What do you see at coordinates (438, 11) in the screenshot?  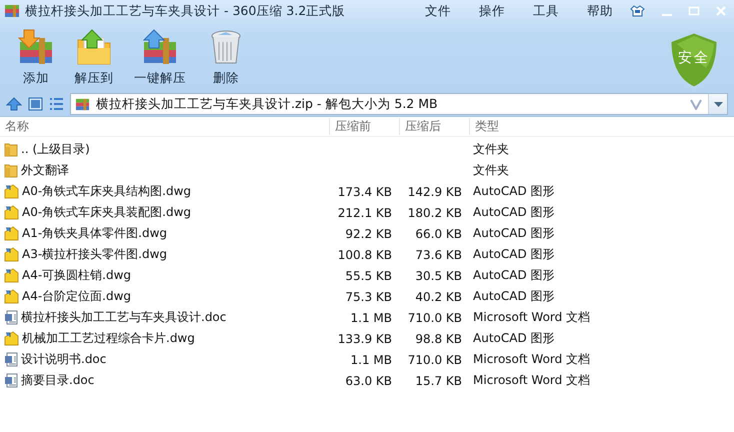 I see `menu-item: 文件` at bounding box center [438, 11].